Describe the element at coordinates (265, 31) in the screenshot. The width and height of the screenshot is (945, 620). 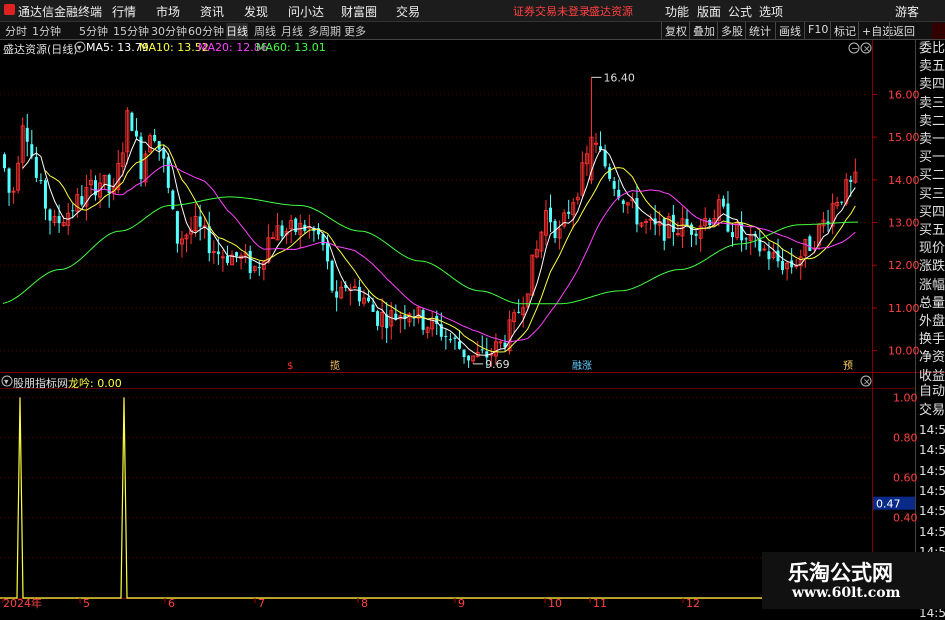
I see `period-weekly: 周线` at that location.